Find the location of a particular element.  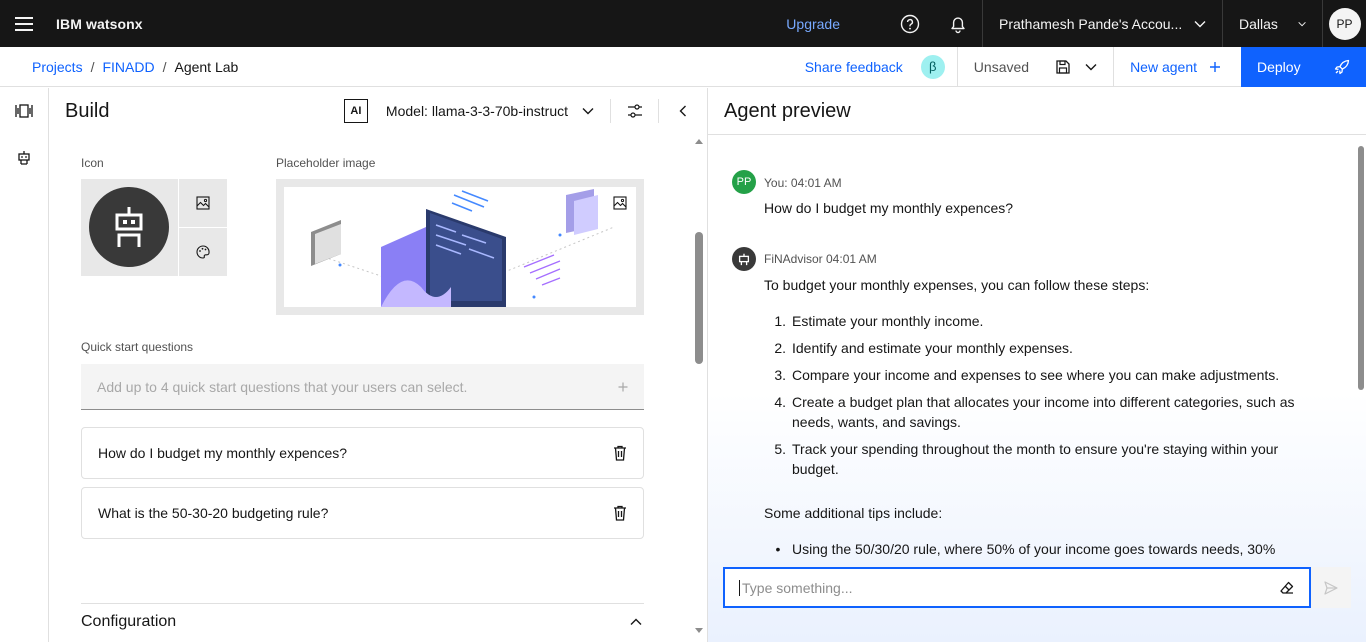

agent-tips-intro: Some additional tips include: is located at coordinates (853, 513).